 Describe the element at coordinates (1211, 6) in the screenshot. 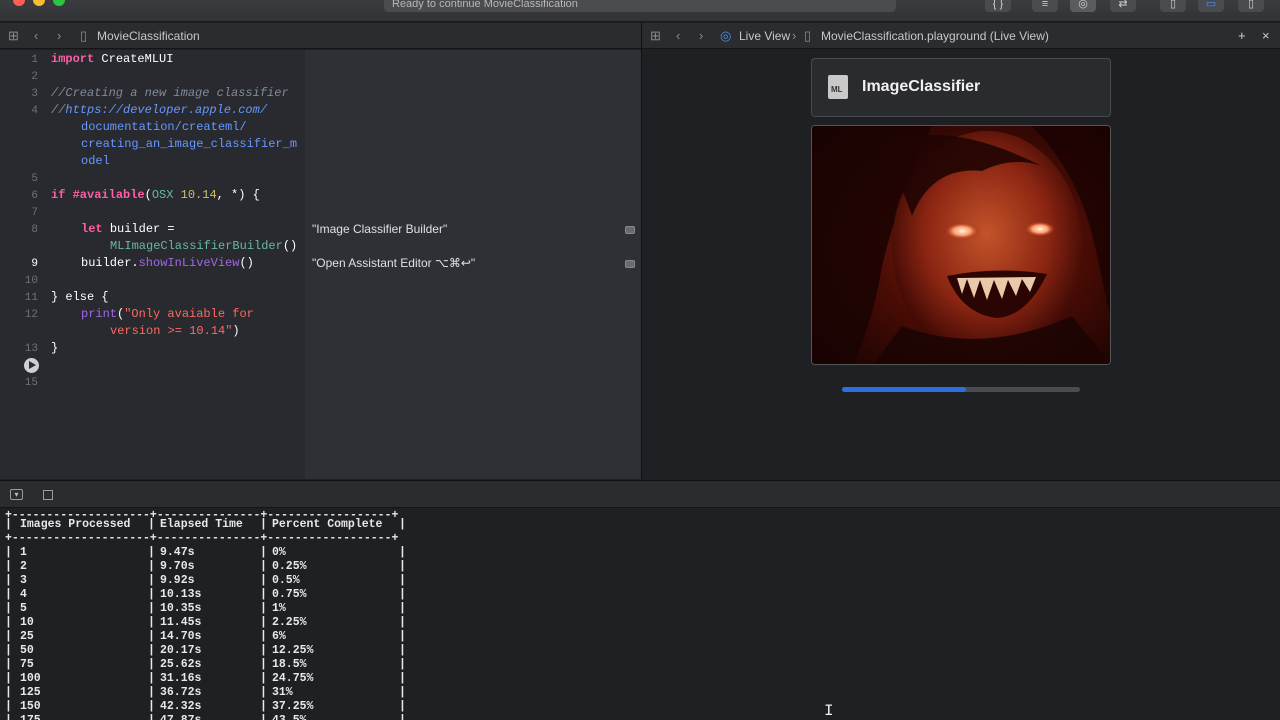

I see `toggle-debug-area-button: ▭` at that location.